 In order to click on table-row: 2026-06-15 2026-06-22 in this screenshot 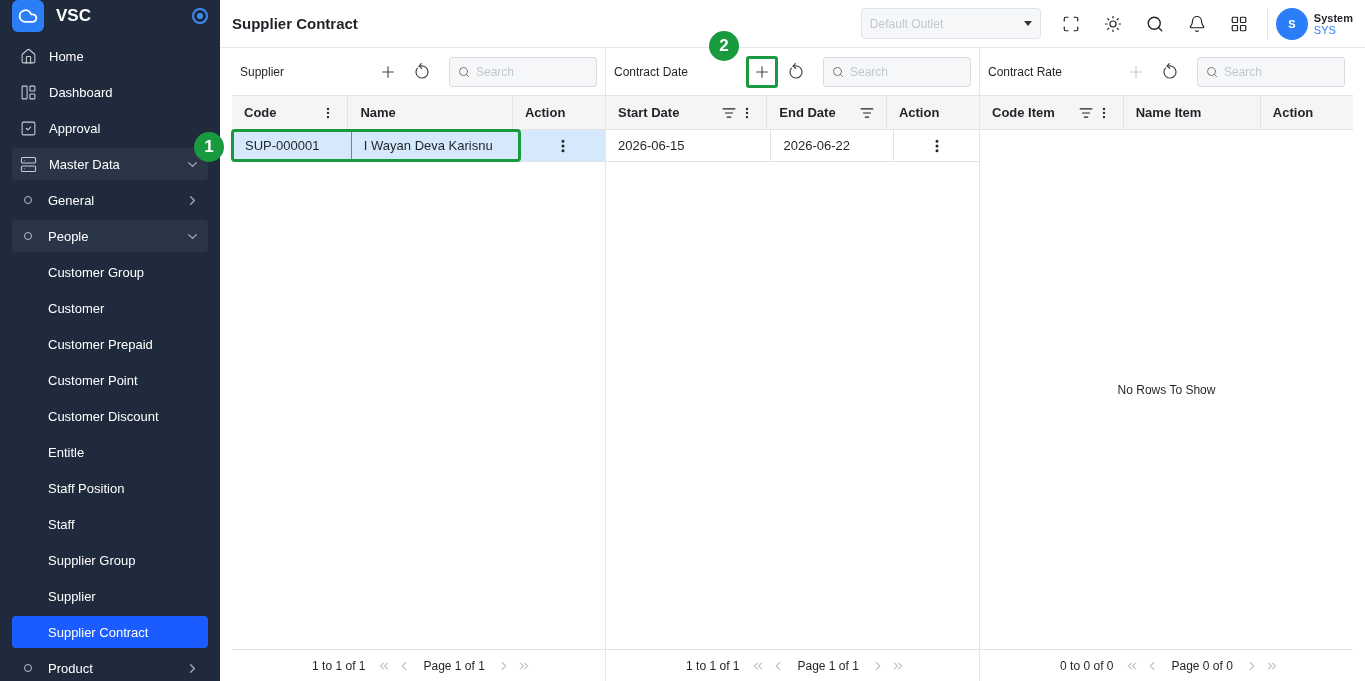, I will do `click(792, 146)`.